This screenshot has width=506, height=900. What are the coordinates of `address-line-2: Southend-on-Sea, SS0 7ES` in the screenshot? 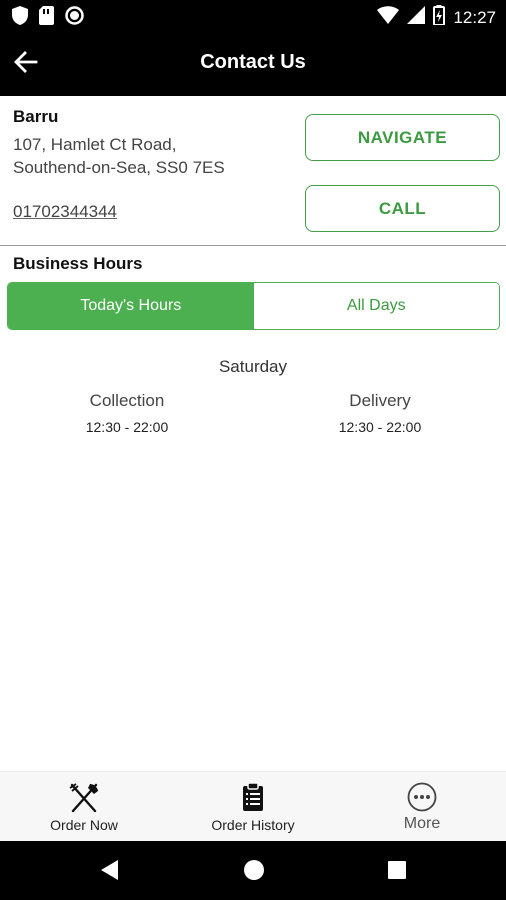 It's located at (119, 167).